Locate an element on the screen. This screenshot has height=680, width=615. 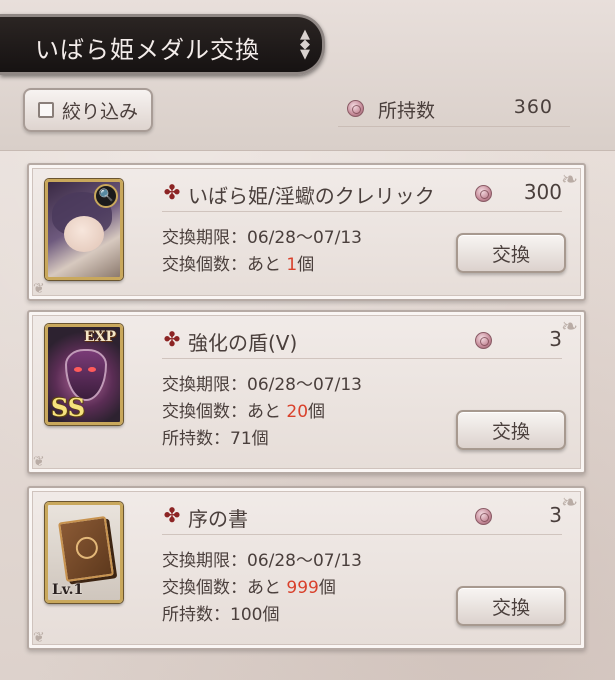
book-thumbnail: Lv.1 is located at coordinates (84, 552).